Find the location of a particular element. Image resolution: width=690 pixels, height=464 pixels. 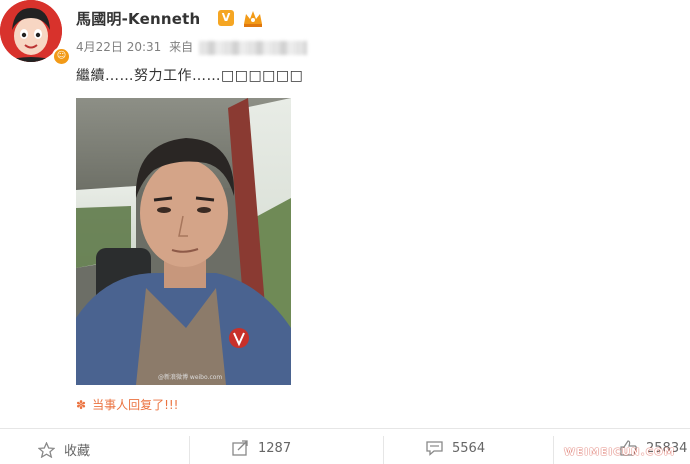

repost-button: 1287 is located at coordinates (261, 448).